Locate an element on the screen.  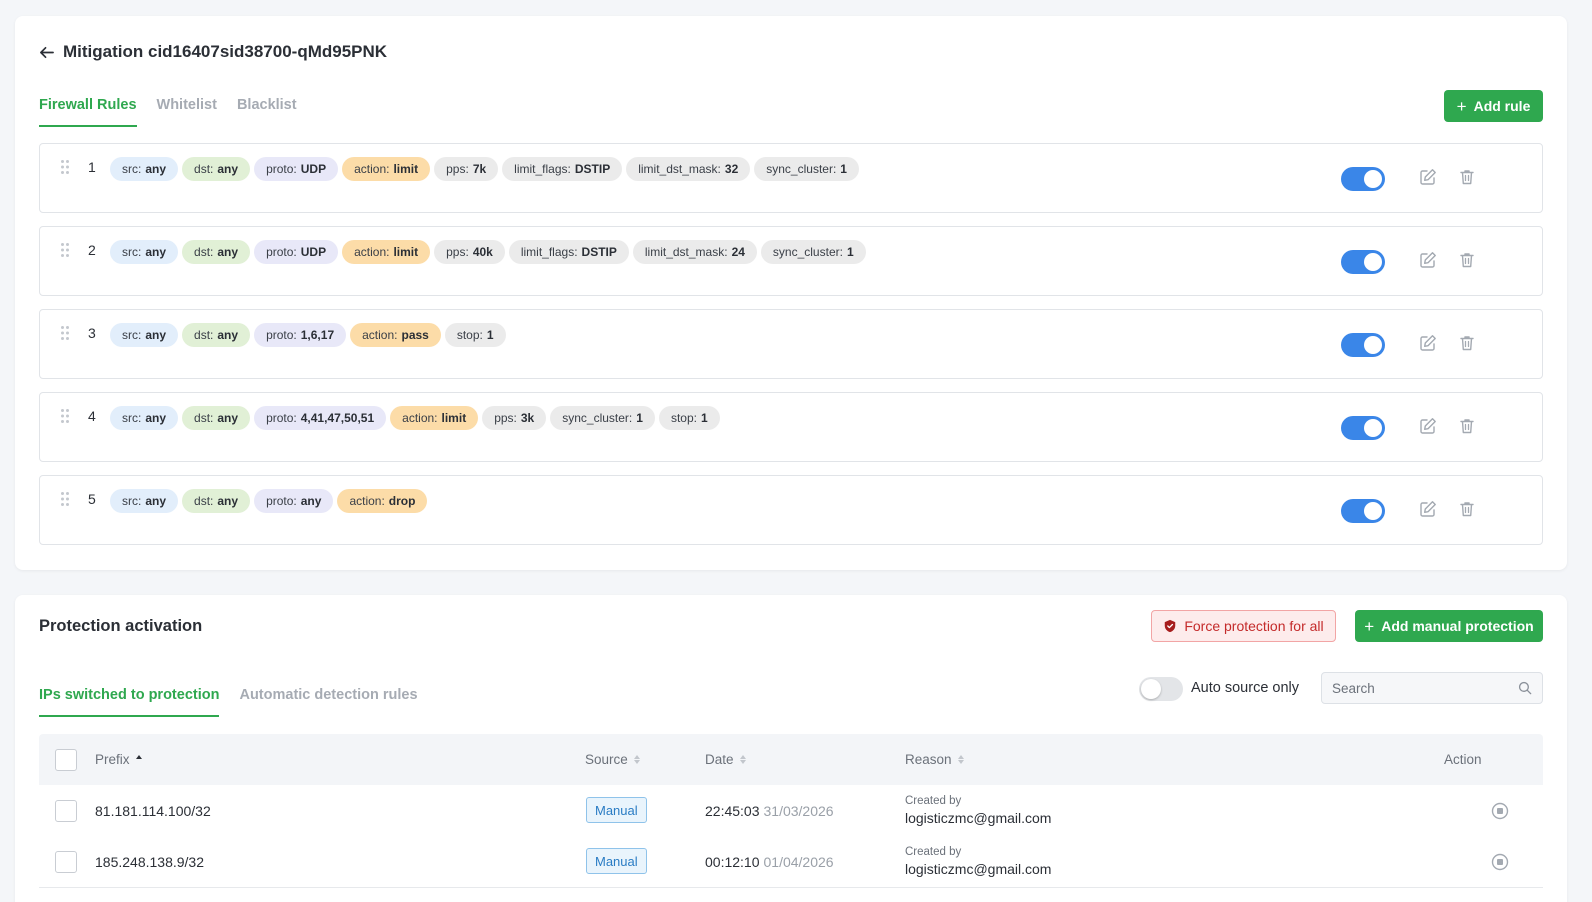
rule-chip-limit-flags: limit_flags: DSTIP is located at coordinates (568, 252).